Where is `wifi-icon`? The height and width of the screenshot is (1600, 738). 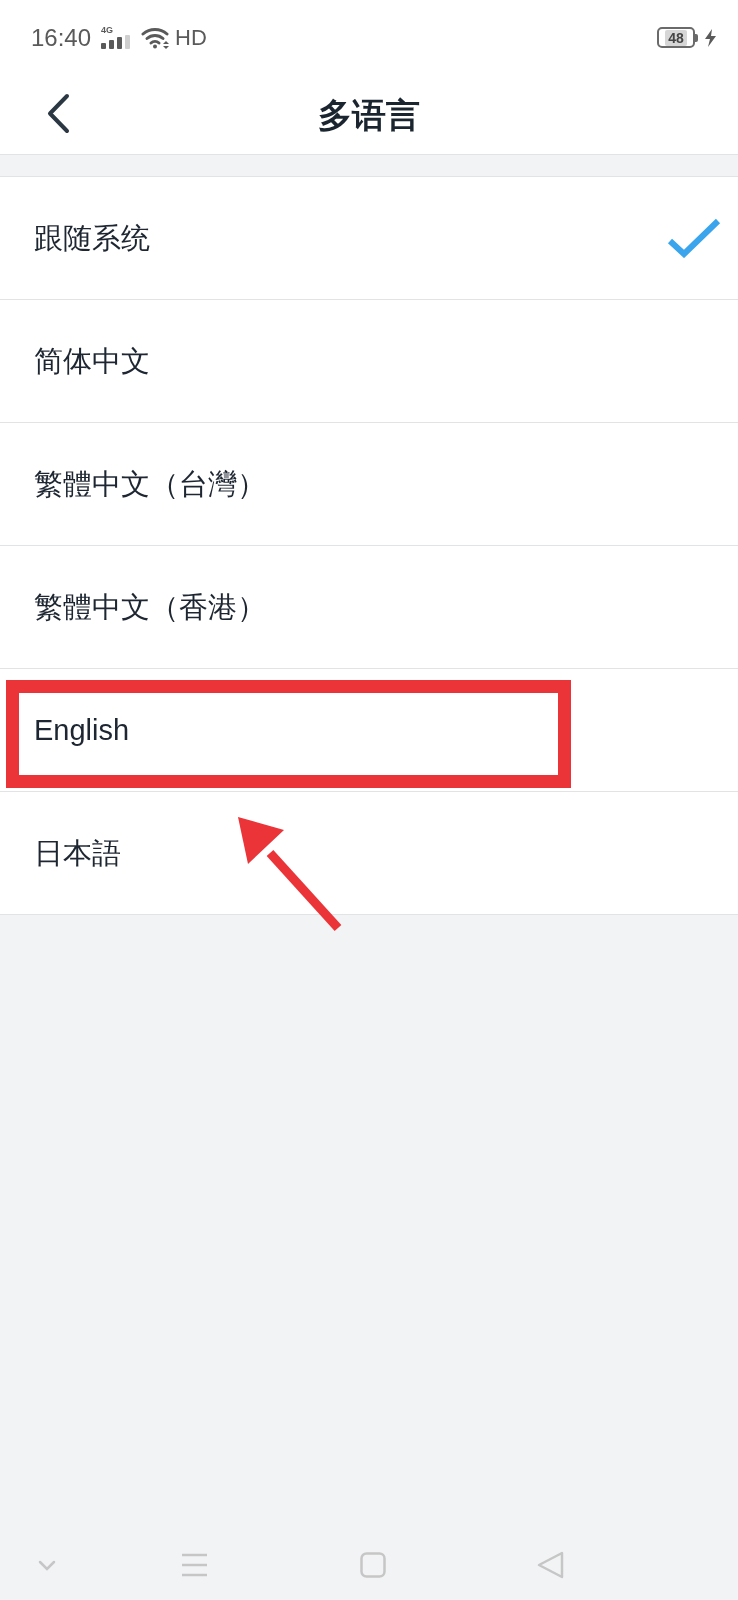
wifi-icon is located at coordinates (156, 37).